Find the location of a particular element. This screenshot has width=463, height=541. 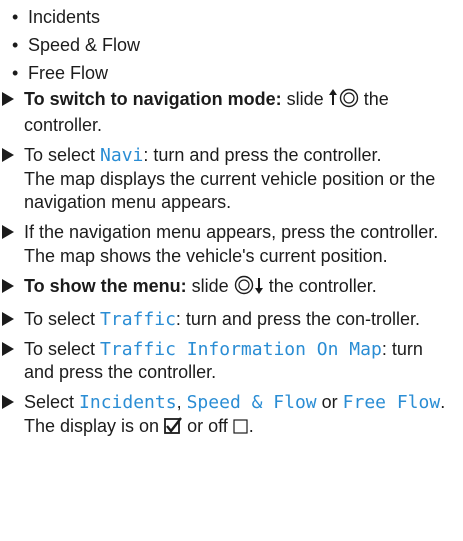

step-text: Select is located at coordinates (52, 402).